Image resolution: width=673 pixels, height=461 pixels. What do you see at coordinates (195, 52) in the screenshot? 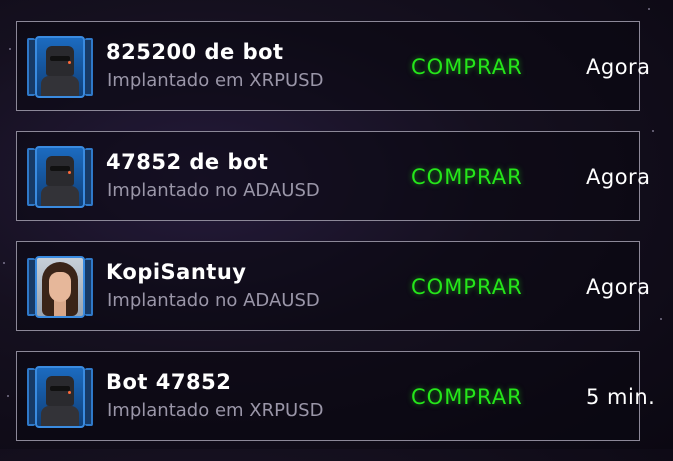
I see `bot-name: 825200 de bot` at bounding box center [195, 52].